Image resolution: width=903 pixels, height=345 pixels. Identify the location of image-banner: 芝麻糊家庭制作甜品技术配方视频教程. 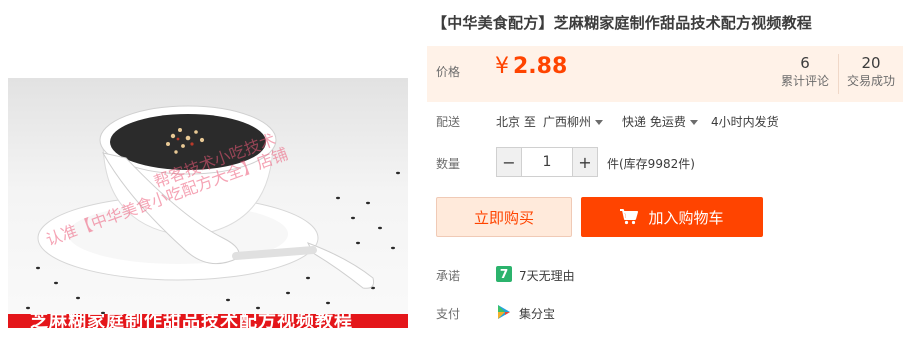
(208, 321).